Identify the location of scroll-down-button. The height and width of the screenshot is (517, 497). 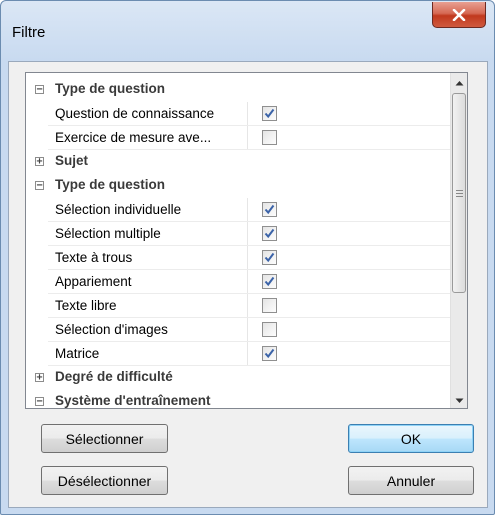
(459, 400).